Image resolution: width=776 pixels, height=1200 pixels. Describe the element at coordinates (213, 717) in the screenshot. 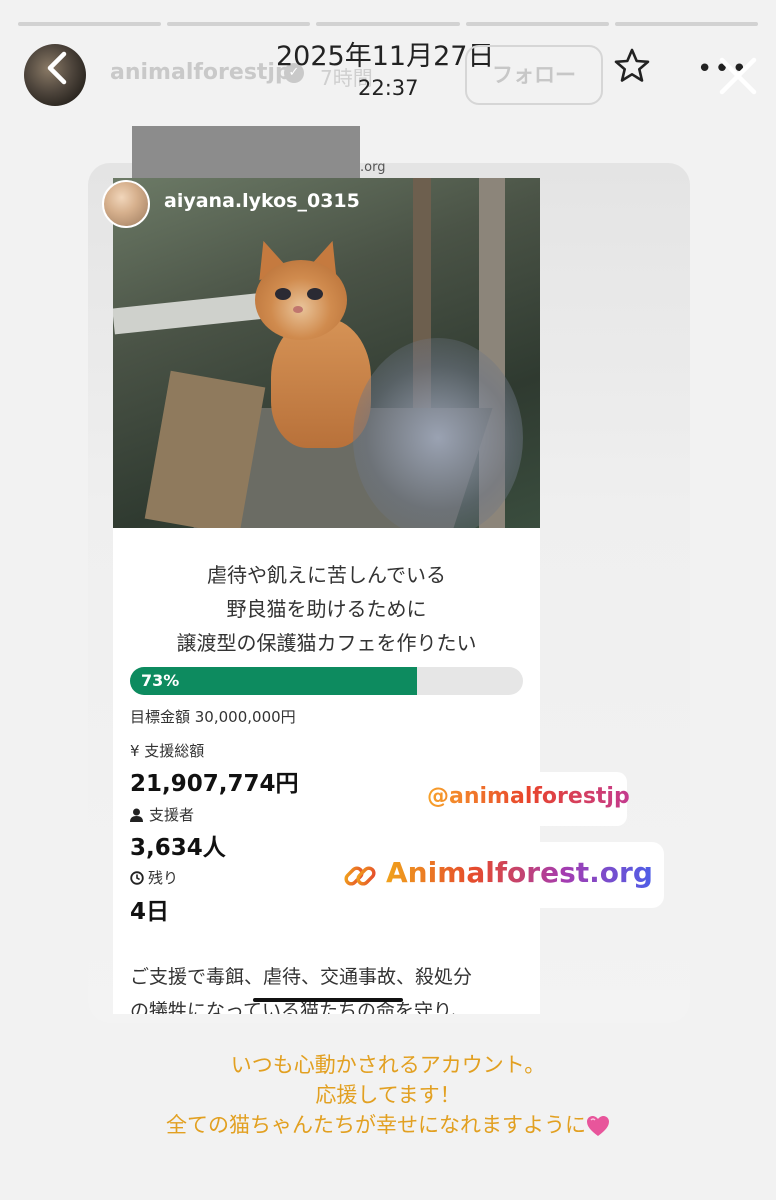

I see `goal-amount: 目標金額 30,000,000円` at that location.